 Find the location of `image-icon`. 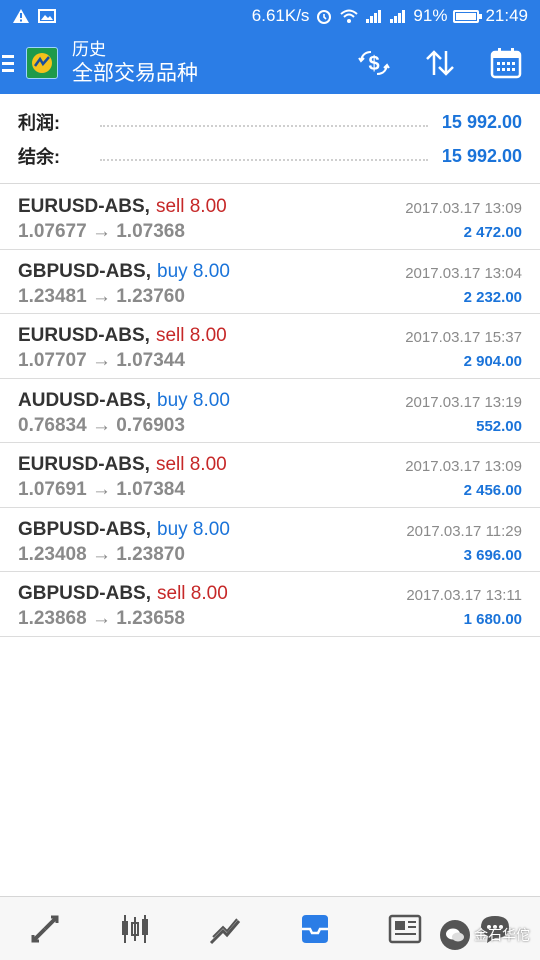

image-icon is located at coordinates (47, 16).